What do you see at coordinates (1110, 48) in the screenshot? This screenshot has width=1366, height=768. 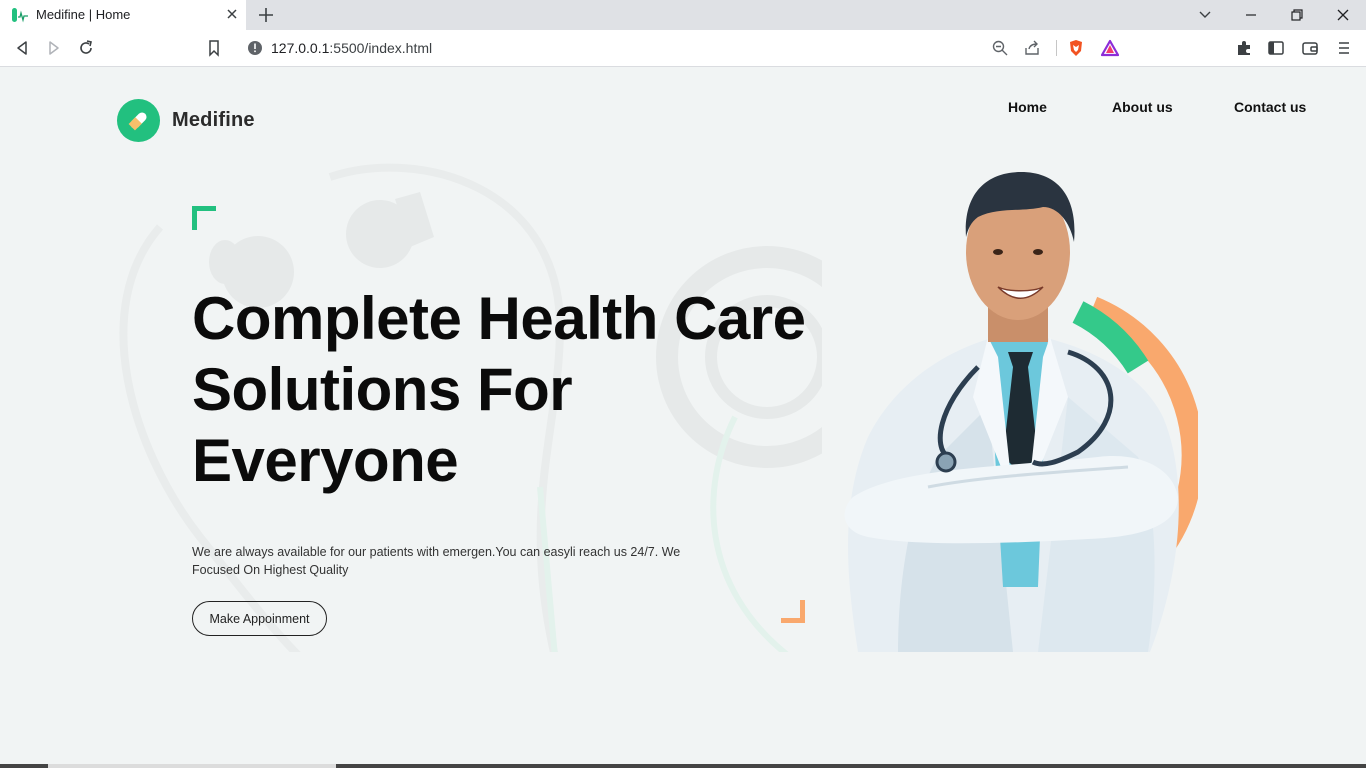 I see `brave-rewards-icon` at bounding box center [1110, 48].